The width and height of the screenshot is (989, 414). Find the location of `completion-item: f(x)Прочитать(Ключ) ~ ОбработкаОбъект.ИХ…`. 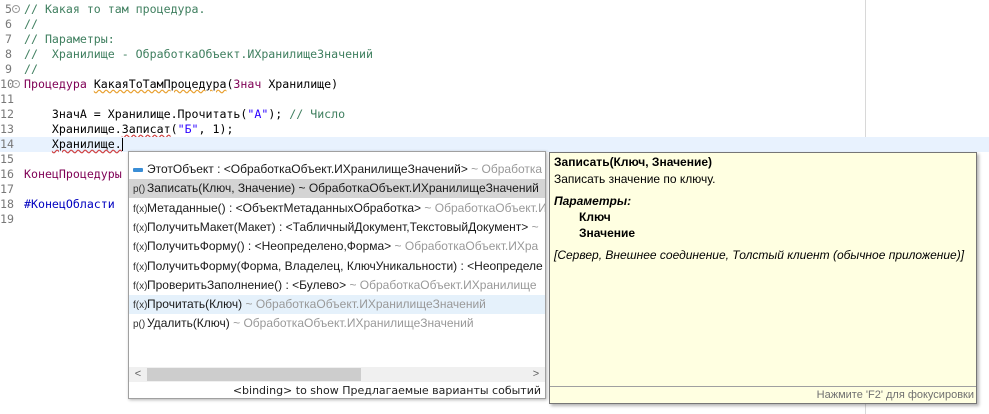

completion-item: f(x)Прочитать(Ключ) ~ ОбработкаОбъект.ИХ… is located at coordinates (337, 305).